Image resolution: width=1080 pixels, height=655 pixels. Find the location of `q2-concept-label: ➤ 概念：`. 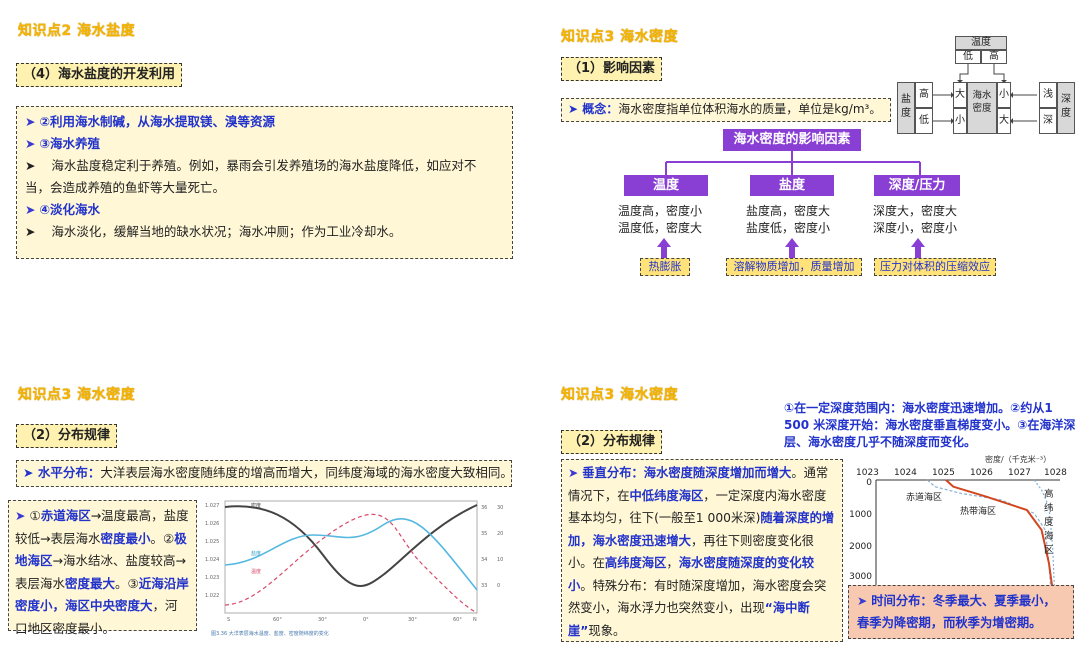

q2-concept-label: ➤ 概念： is located at coordinates (593, 109).